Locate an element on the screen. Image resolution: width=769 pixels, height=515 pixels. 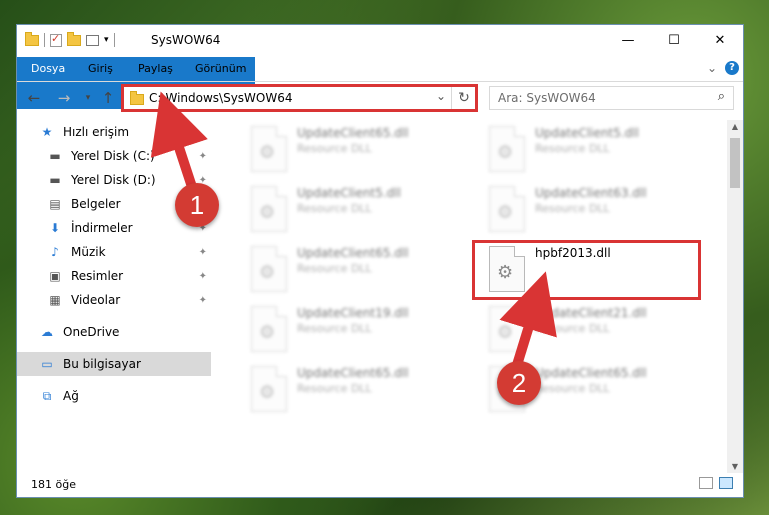
sidebar-item-label: Yerel Disk (D:) is located at coordinates (113, 180).